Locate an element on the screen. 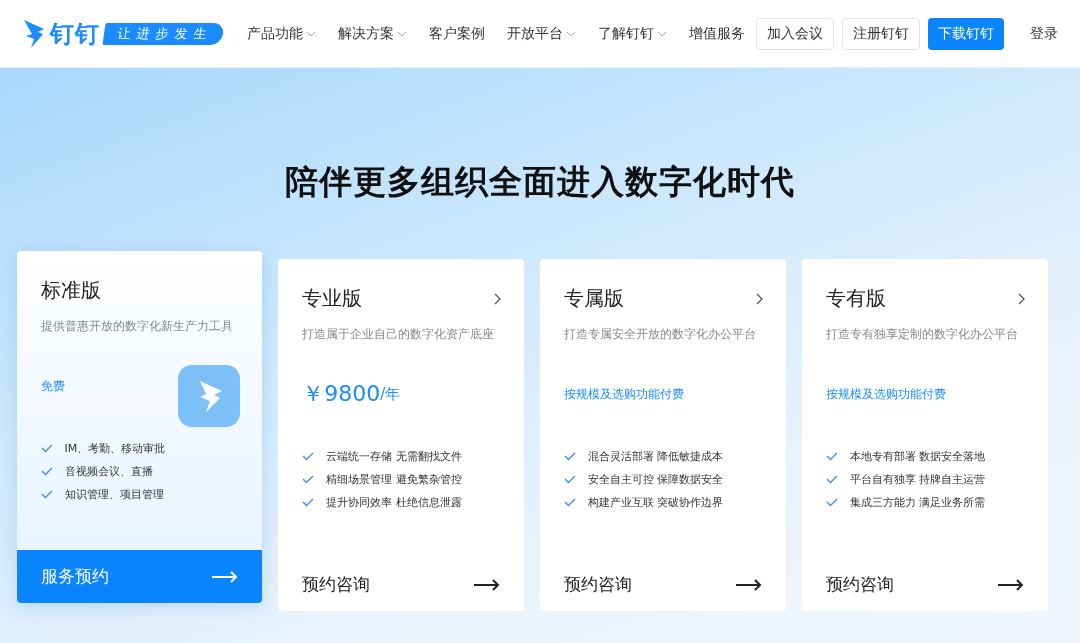 Image resolution: width=1080 pixels, height=643 pixels. price-unit: /年 is located at coordinates (390, 394).